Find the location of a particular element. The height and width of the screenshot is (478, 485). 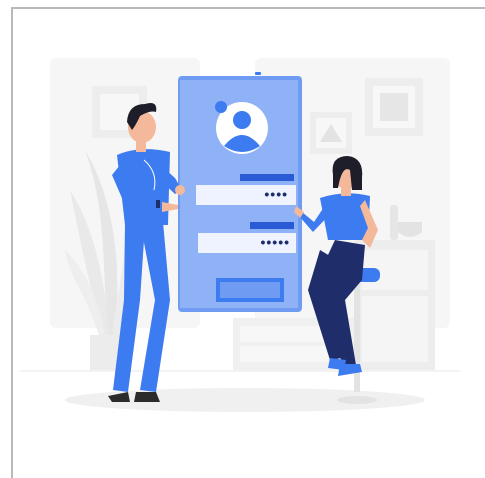

password-mask-1: •••• is located at coordinates (276, 194).